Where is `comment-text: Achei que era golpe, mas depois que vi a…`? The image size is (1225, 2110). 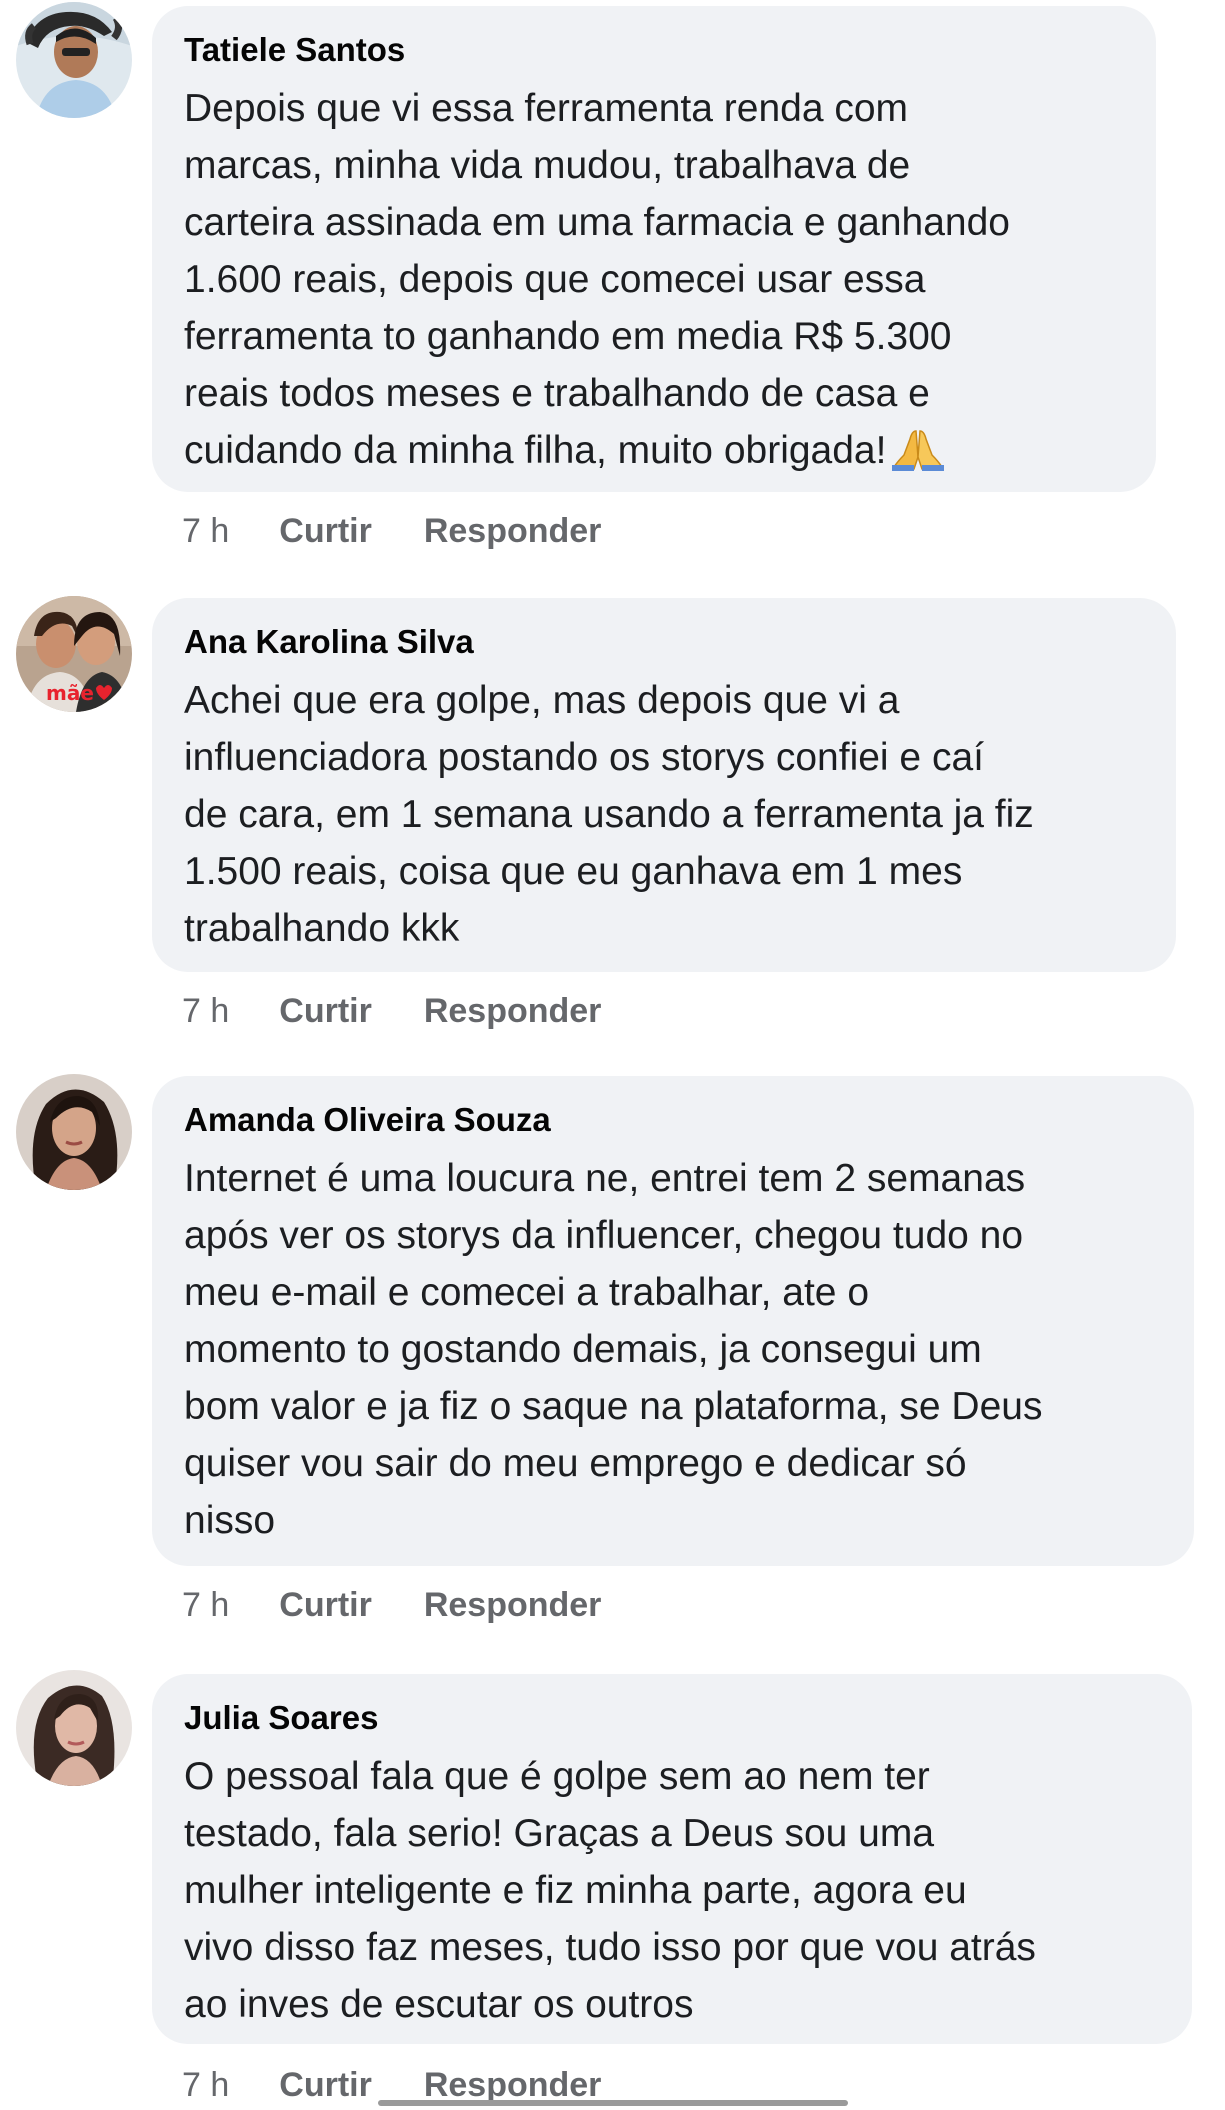
comment-text: Achei que era golpe, mas depois que vi a… is located at coordinates (609, 814).